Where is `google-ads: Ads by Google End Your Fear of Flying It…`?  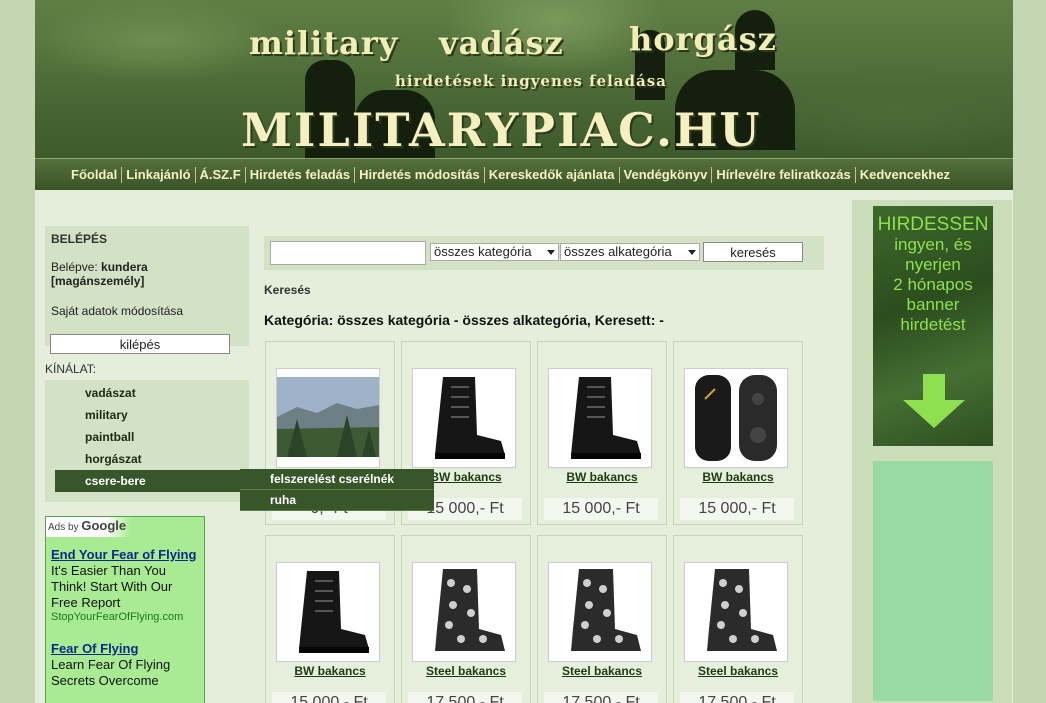
google-ads: Ads by Google End Your Fear of Flying It… is located at coordinates (125, 609).